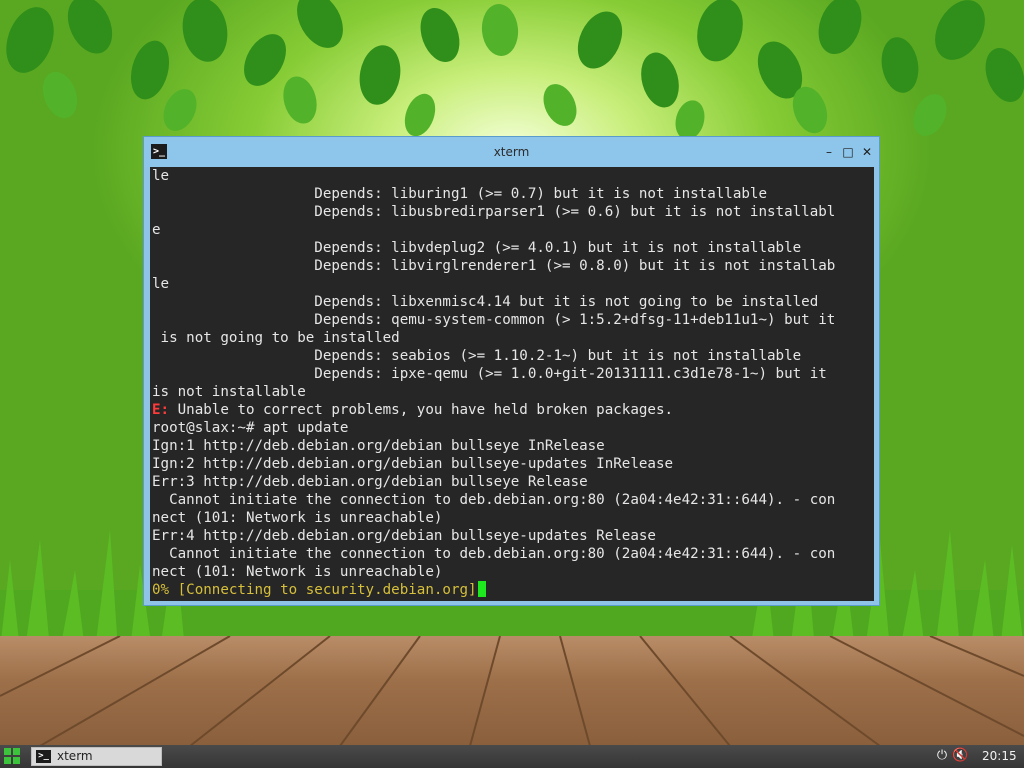 Image resolution: width=1024 pixels, height=768 pixels. Describe the element at coordinates (1002, 756) in the screenshot. I see `clock: 20:15` at that location.